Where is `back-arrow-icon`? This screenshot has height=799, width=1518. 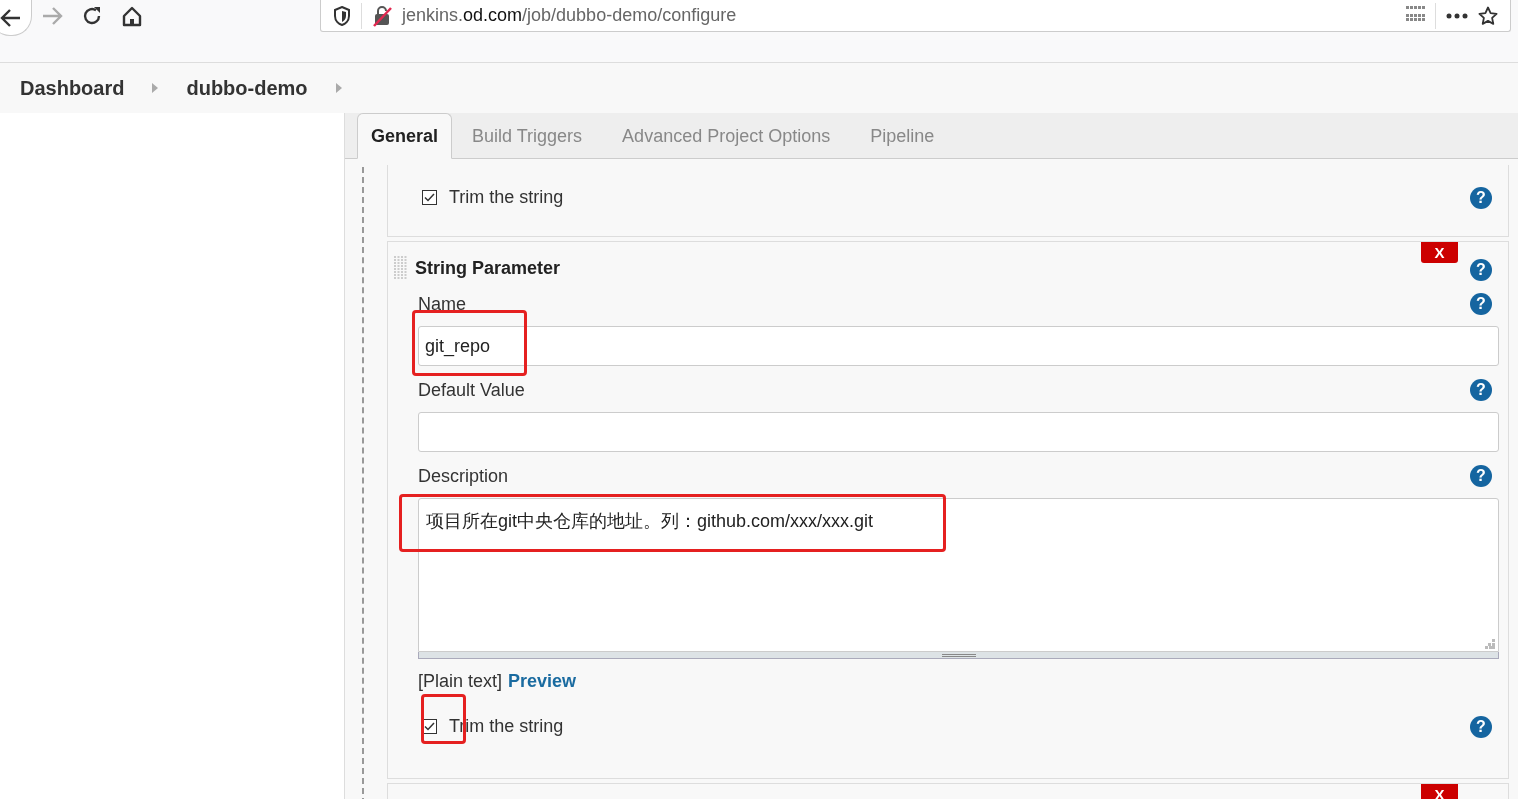
back-arrow-icon is located at coordinates (11, 17).